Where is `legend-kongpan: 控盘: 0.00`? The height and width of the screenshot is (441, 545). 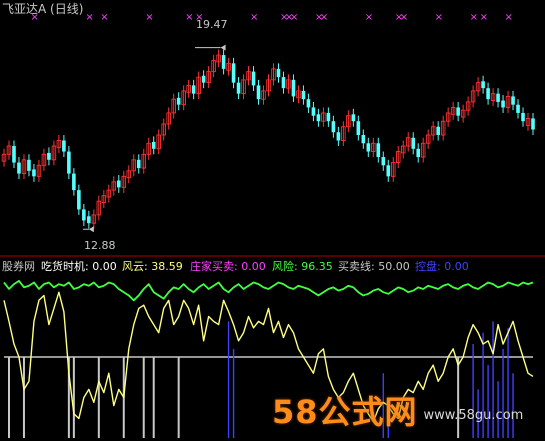
legend-kongpan: 控盘: 0.00 is located at coordinates (442, 266).